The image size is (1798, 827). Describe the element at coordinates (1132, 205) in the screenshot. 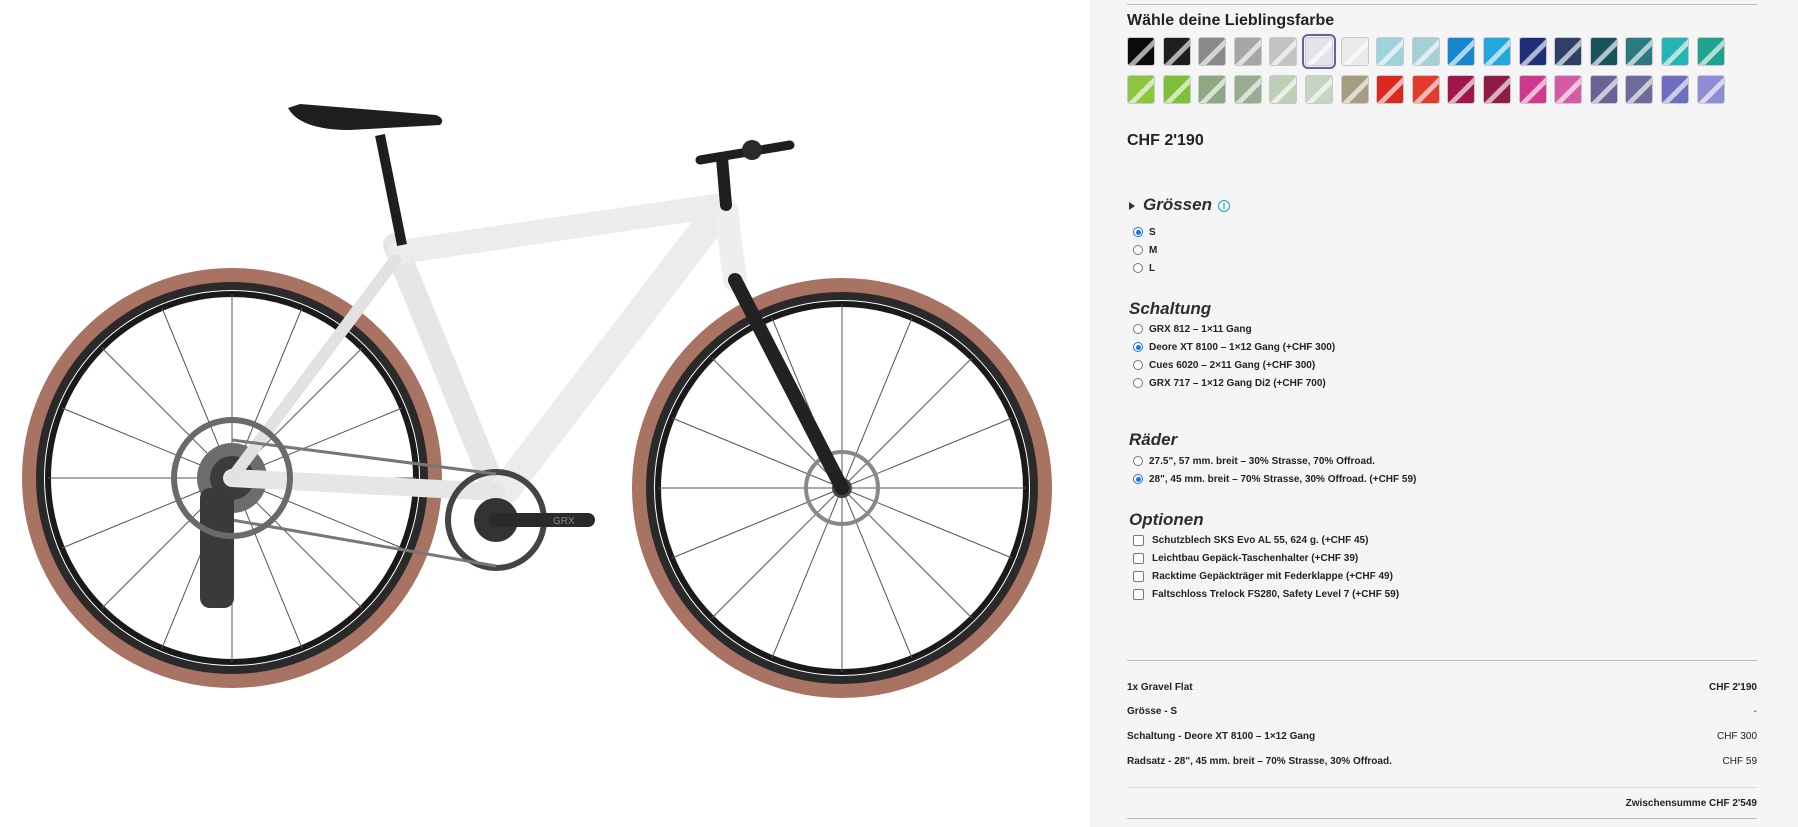

I see `expand-triangle-icon` at that location.